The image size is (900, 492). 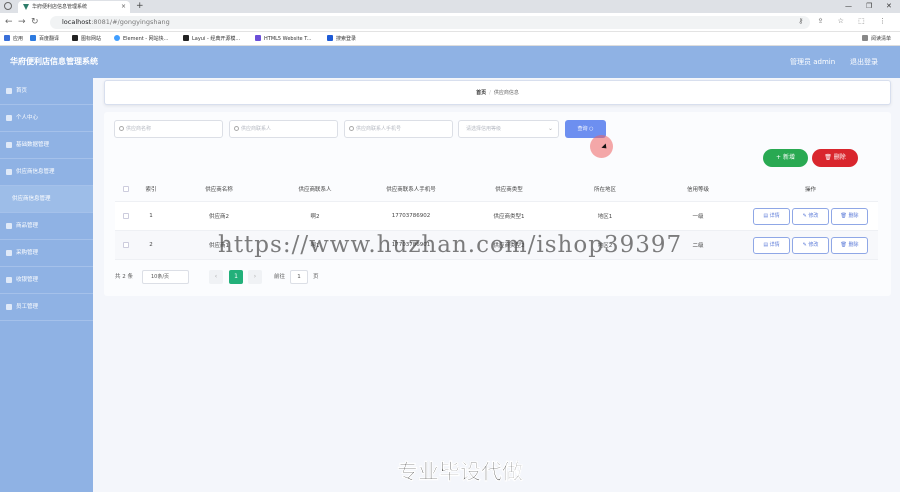 I want to click on box-icon, so click(x=9, y=226).